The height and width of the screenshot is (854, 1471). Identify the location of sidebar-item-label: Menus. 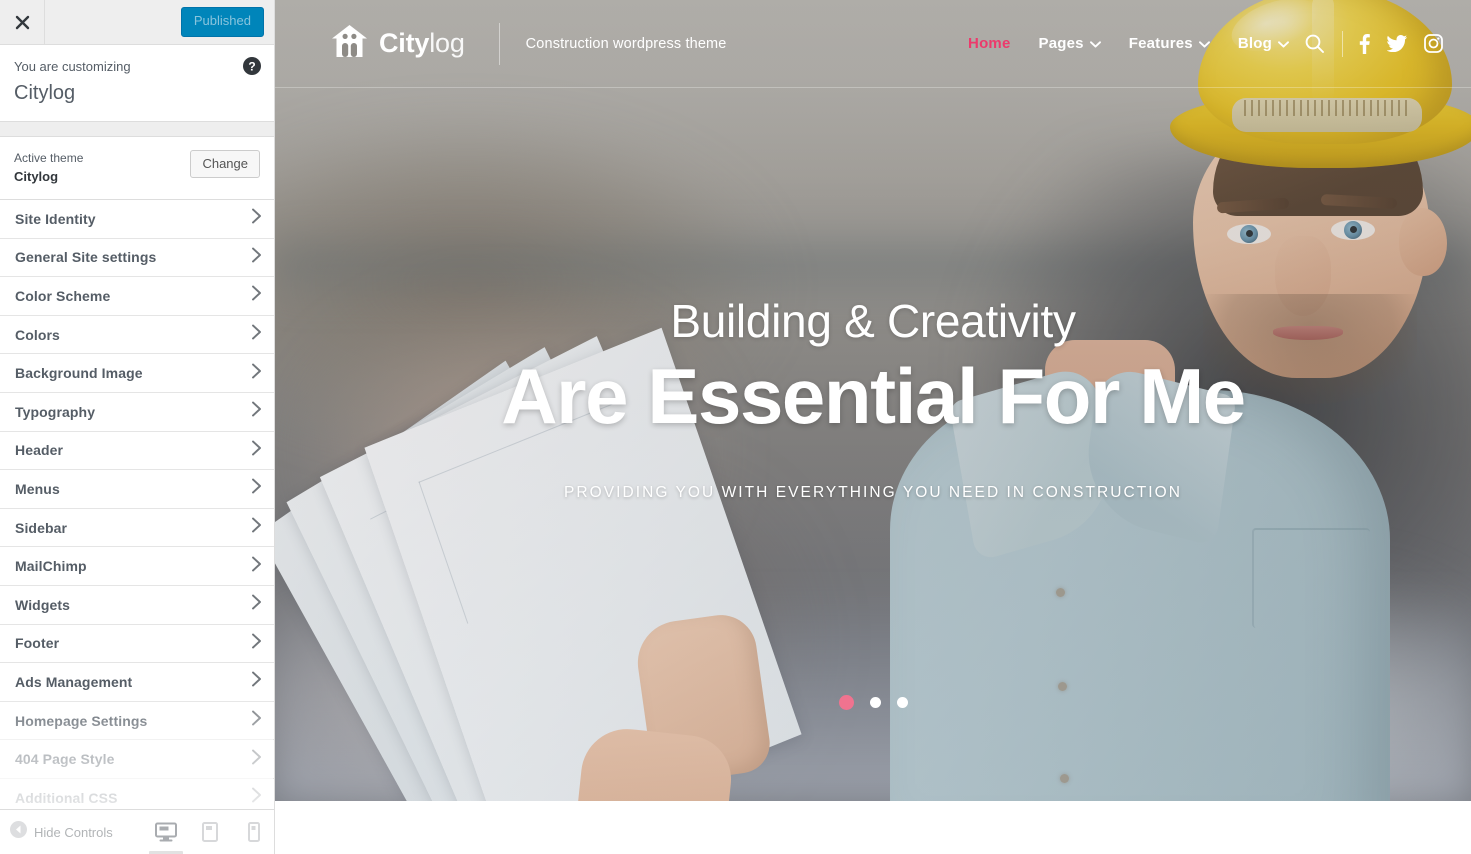
(37, 488).